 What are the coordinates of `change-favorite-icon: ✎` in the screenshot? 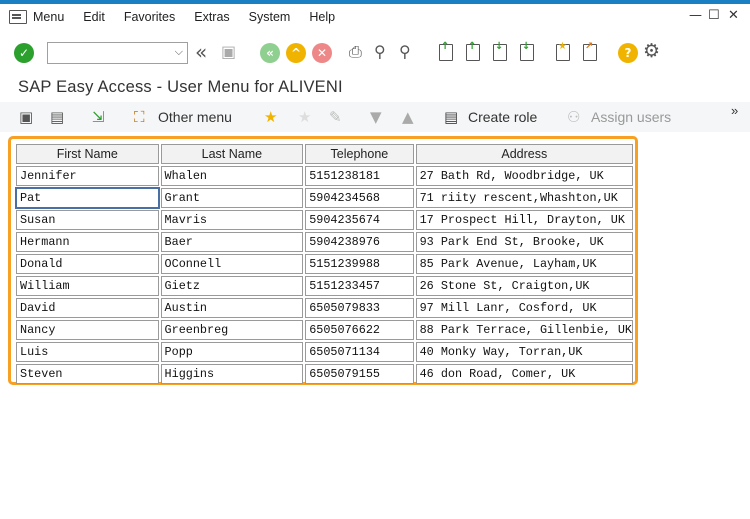 It's located at (335, 117).